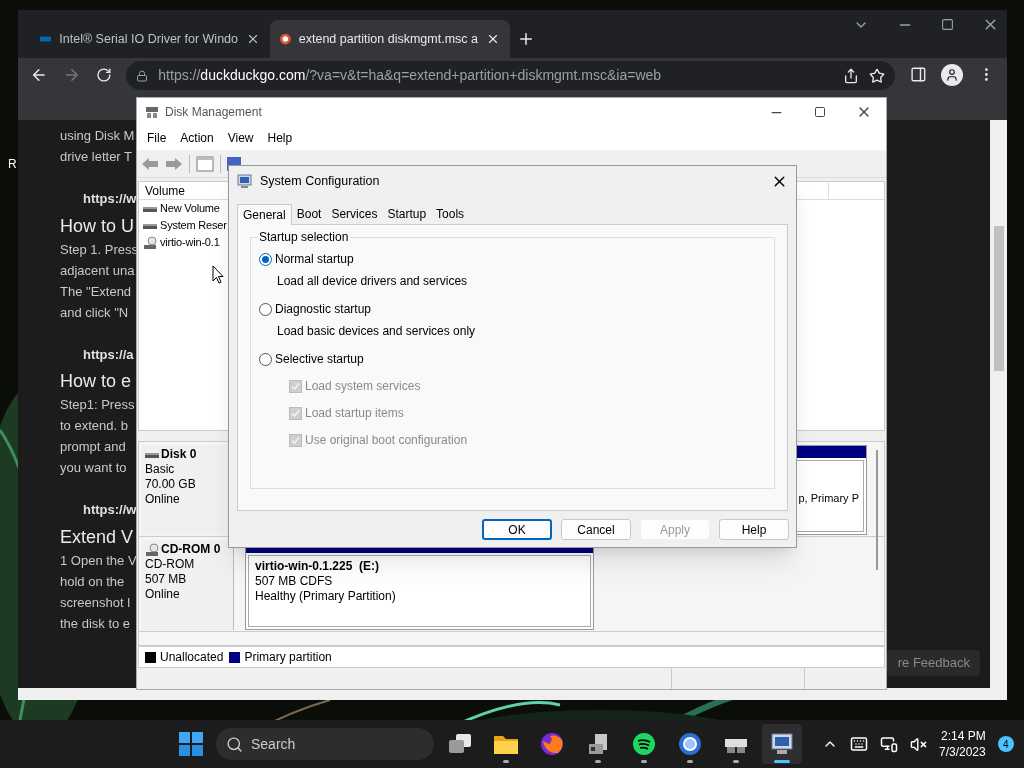  Describe the element at coordinates (179, 454) in the screenshot. I see `disk-name: Disk 0` at that location.